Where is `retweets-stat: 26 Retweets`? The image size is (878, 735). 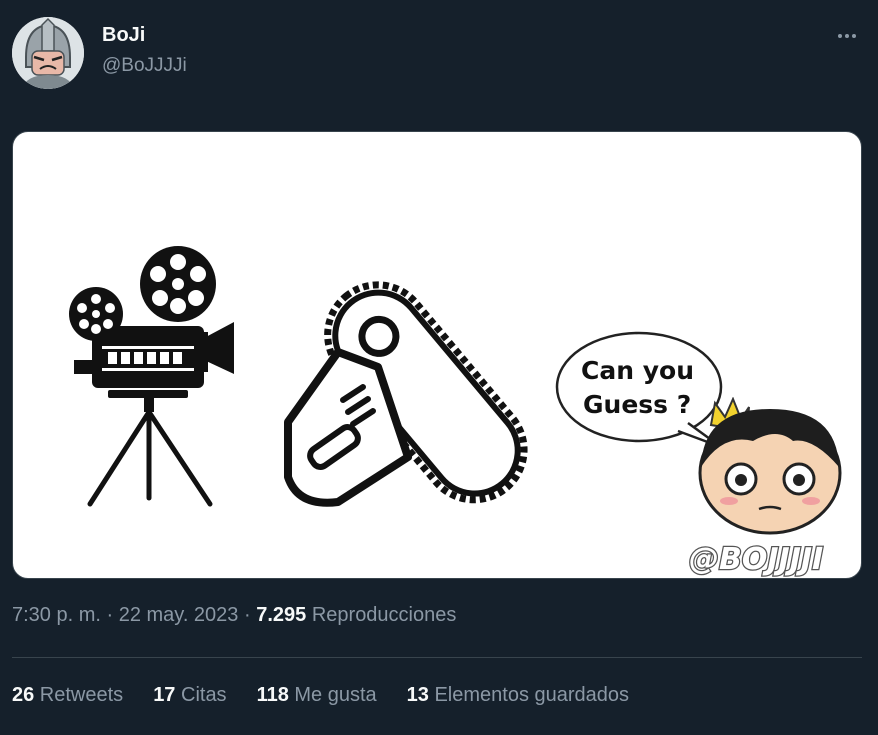
retweets-stat: 26 Retweets is located at coordinates (67, 695).